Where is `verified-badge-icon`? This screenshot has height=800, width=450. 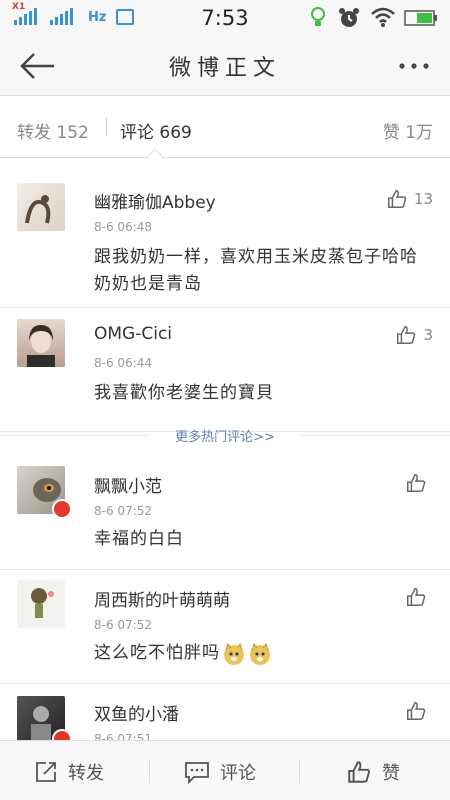 verified-badge-icon is located at coordinates (62, 509).